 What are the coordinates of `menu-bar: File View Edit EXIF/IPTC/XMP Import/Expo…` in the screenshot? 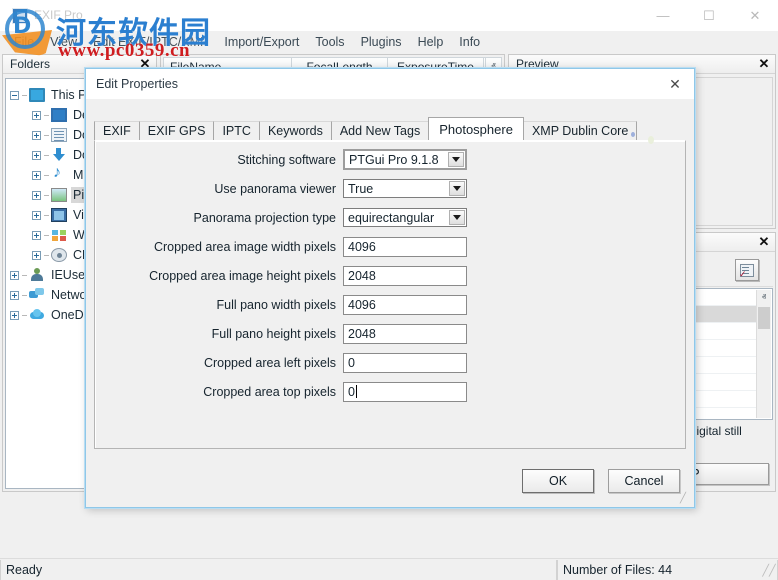 It's located at (389, 42).